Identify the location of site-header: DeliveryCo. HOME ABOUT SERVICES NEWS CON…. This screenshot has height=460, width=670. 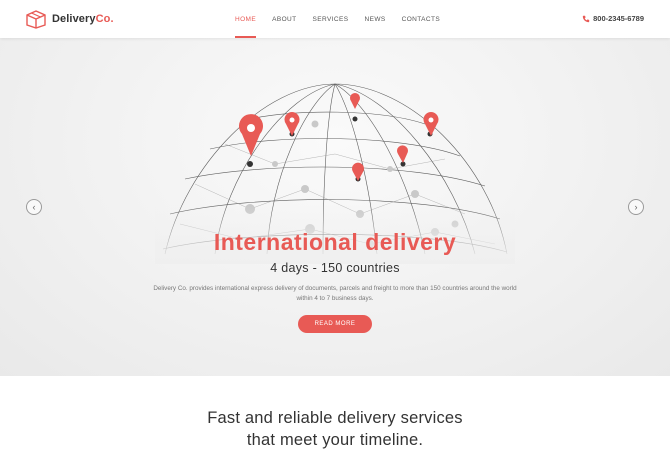
(335, 19).